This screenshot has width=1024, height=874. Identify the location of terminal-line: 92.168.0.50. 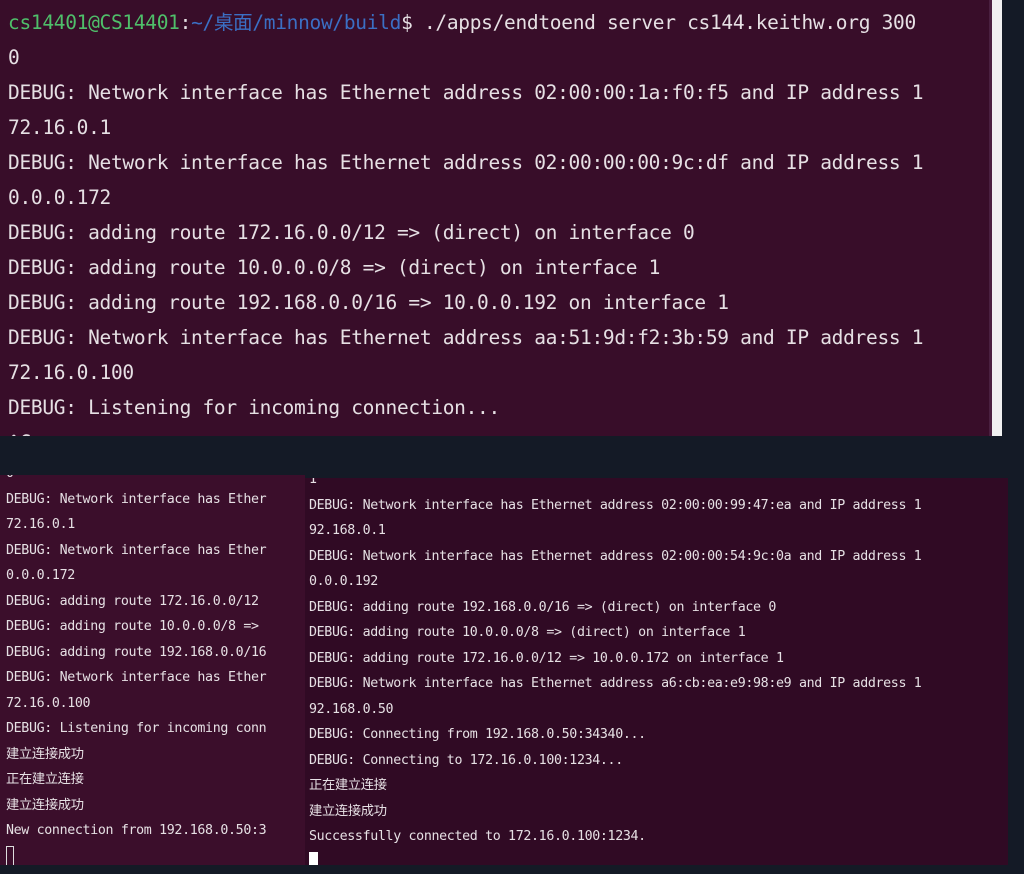
(351, 709).